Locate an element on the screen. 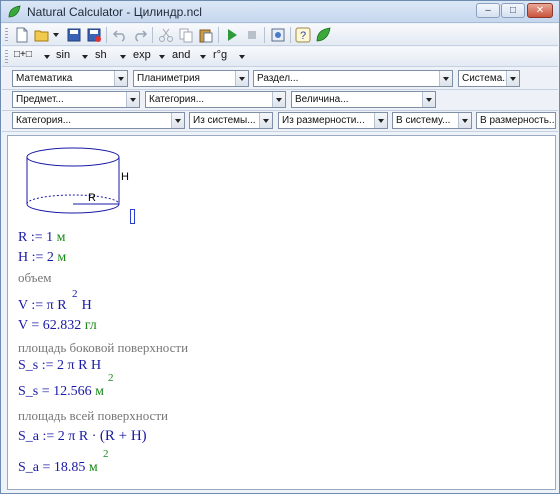 The height and width of the screenshot is (494, 560). leaf-icon is located at coordinates (323, 35).